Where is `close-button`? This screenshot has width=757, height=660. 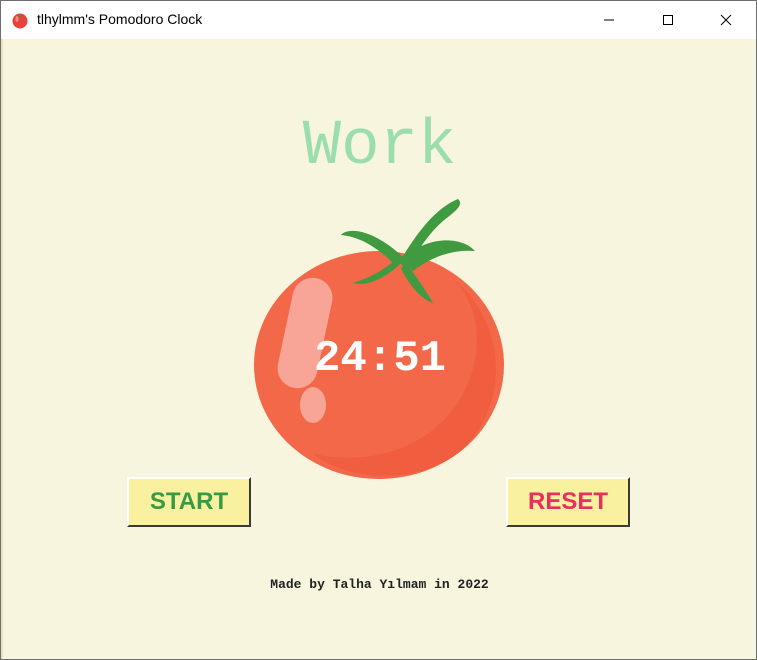 close-button is located at coordinates (726, 20).